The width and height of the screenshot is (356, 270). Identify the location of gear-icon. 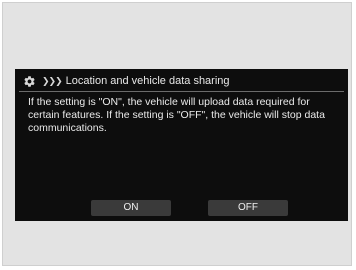
(29, 81).